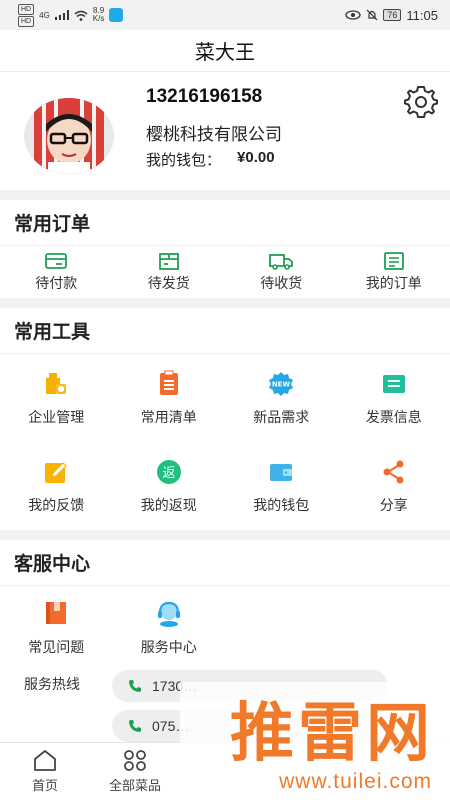 The width and height of the screenshot is (450, 800). I want to click on hd-indicators: HD HD, so click(26, 15).